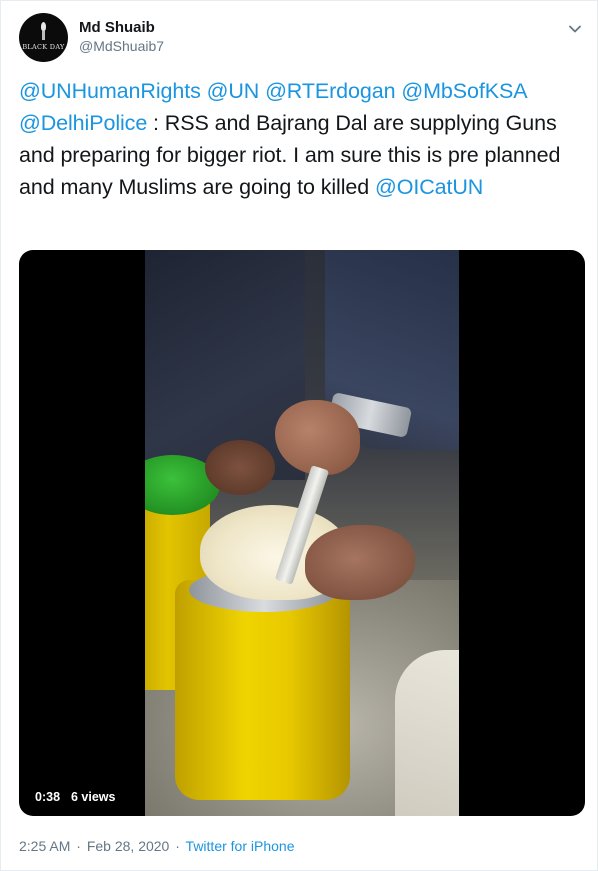 This screenshot has width=598, height=871. Describe the element at coordinates (262, 690) in the screenshot. I see `thumbnail-yellow-bucket` at that location.